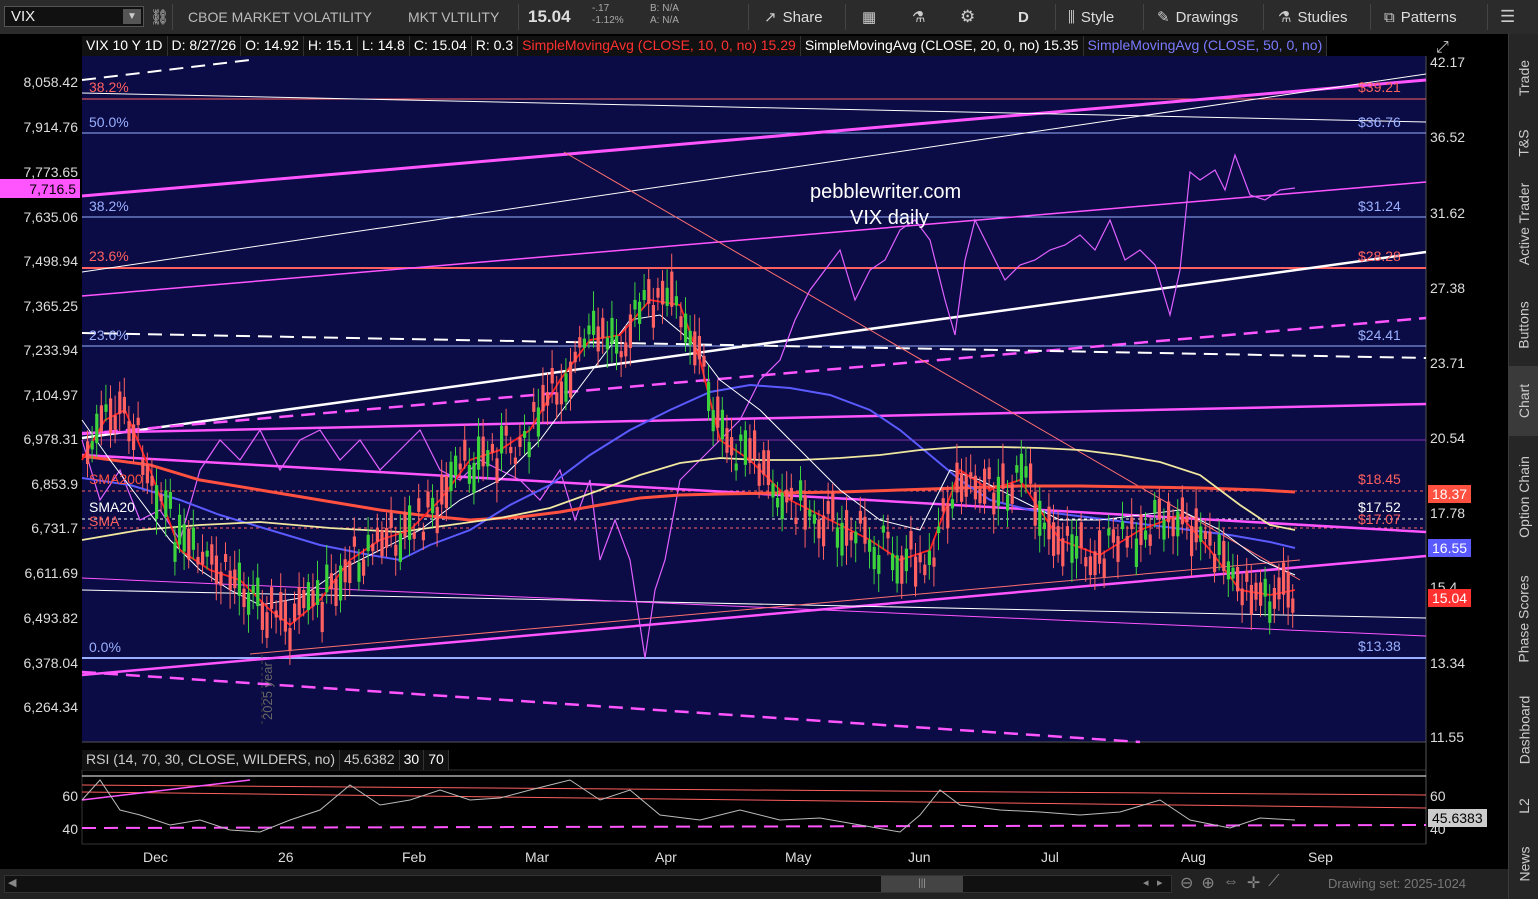 The image size is (1538, 899). Describe the element at coordinates (1447, 213) in the screenshot. I see `right-axis-tick: 31.62` at that location.